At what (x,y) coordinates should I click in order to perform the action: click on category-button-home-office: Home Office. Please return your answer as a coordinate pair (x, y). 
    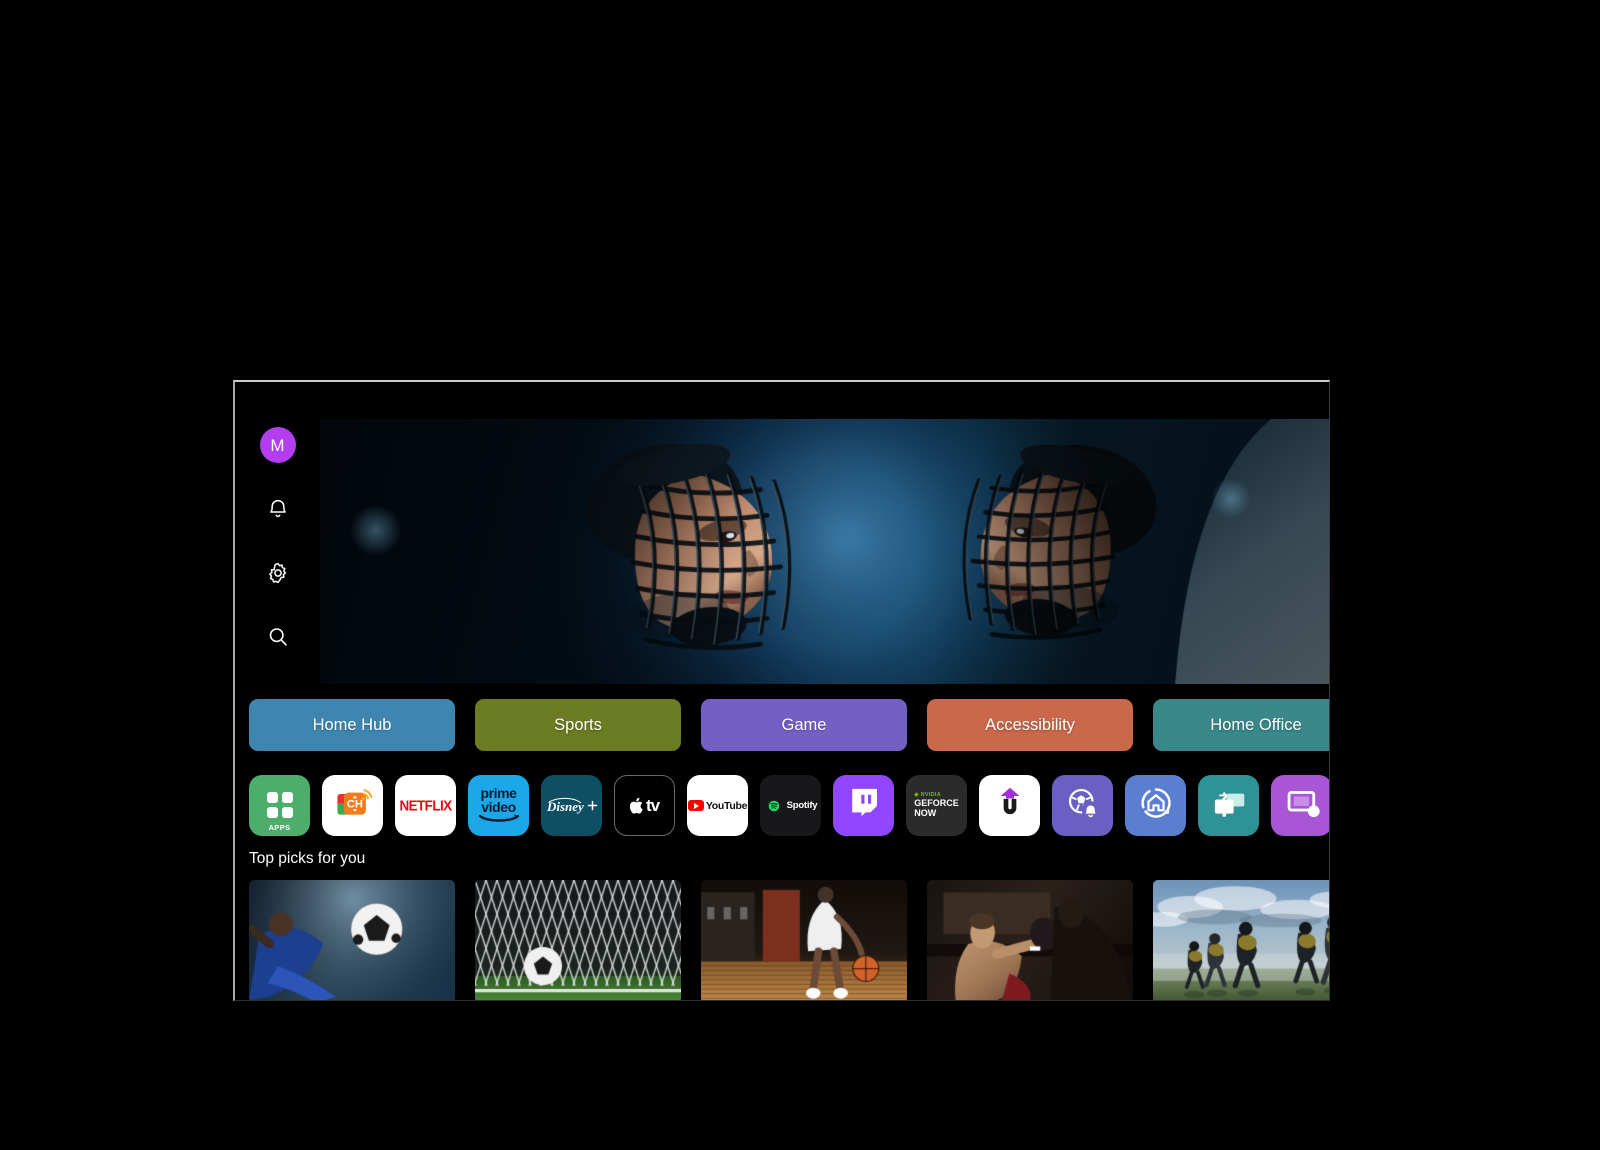
    Looking at the image, I should click on (1241, 725).